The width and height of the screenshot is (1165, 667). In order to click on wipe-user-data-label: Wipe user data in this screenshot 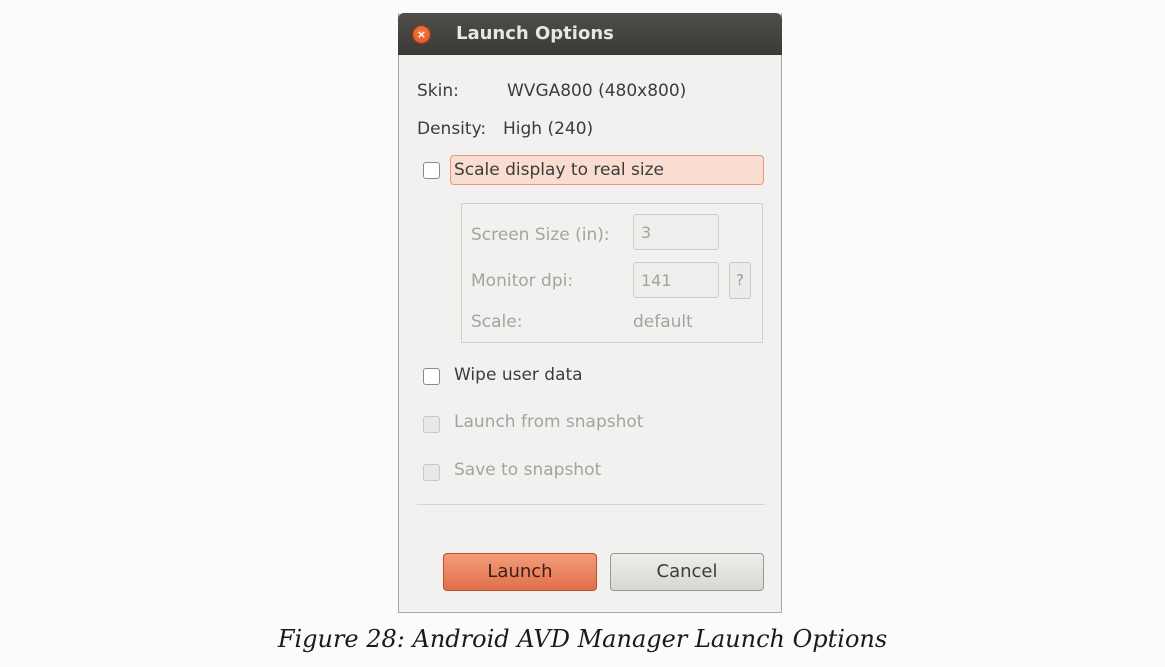, I will do `click(518, 375)`.